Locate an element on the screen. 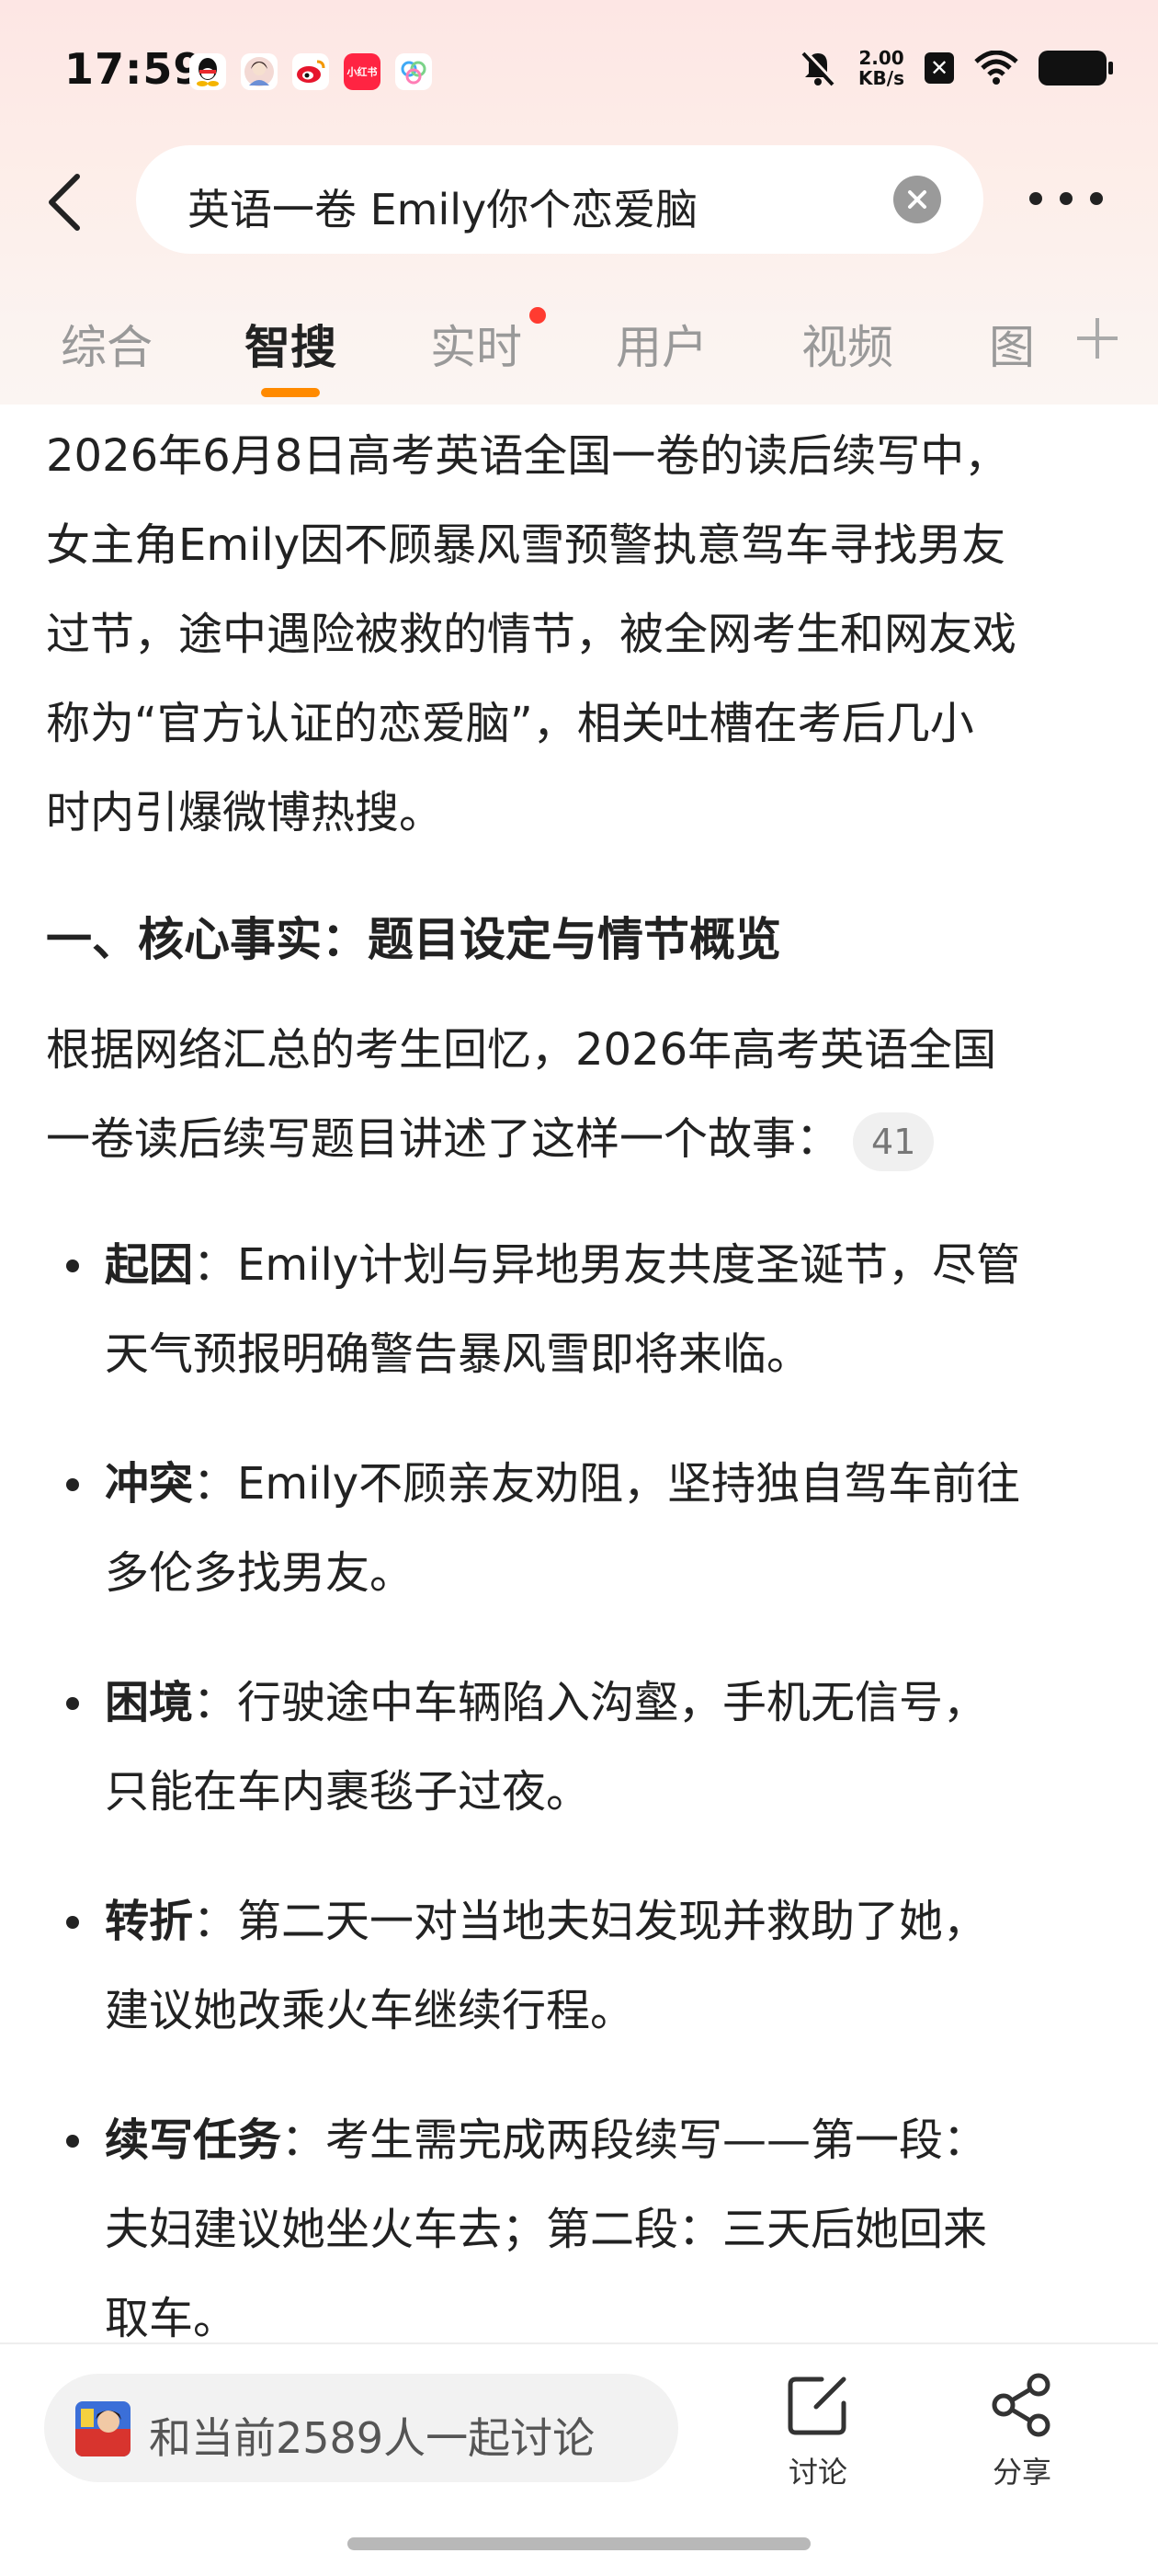 This screenshot has width=1158, height=2576. list-item: 冲突：Emily不顾亲友劝阻，坚持独自驾车前往多伦多找男友。 is located at coordinates (579, 1529).